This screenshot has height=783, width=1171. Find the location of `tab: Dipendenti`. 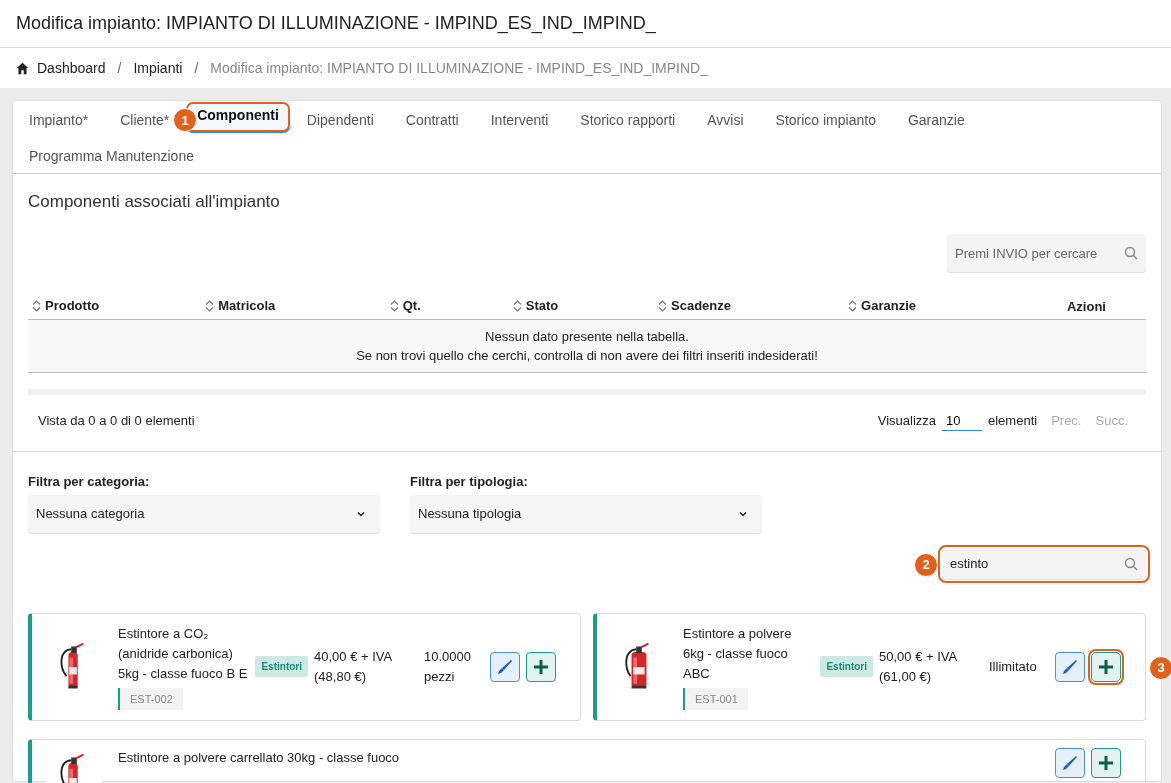

tab: Dipendenti is located at coordinates (340, 119).